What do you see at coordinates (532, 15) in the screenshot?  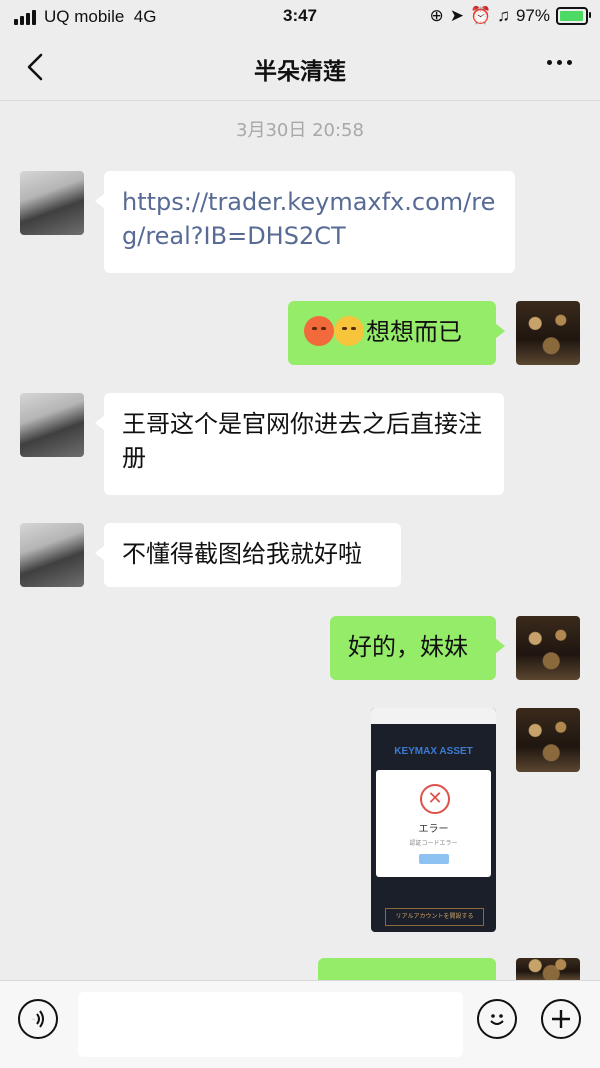 I see `battery-percent: 97%` at bounding box center [532, 15].